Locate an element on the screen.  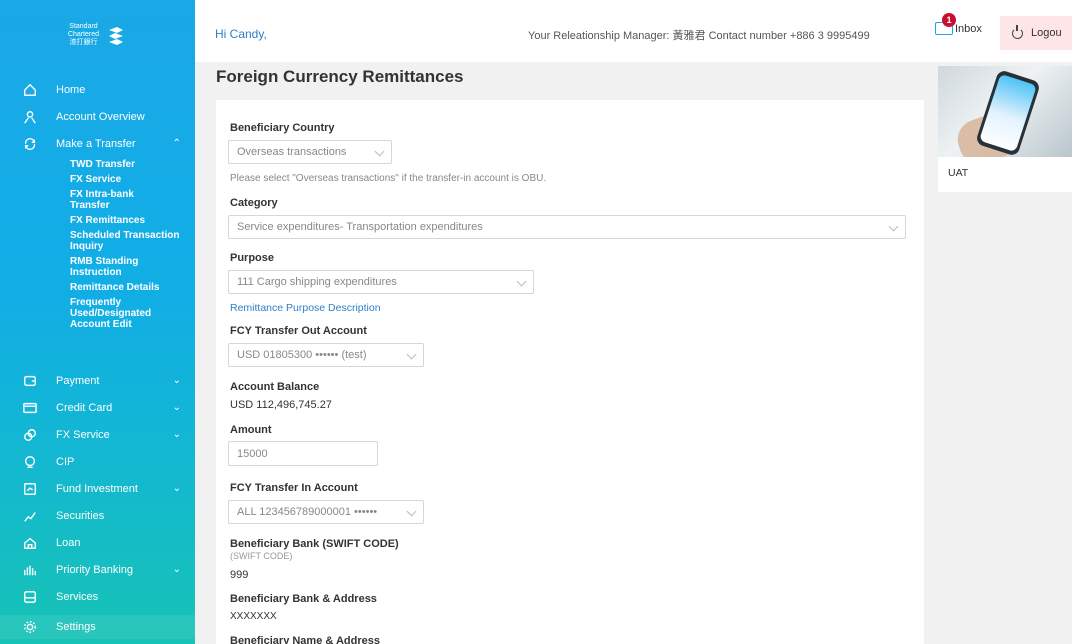
sidebar-item-services: Services is located at coordinates (97, 596).